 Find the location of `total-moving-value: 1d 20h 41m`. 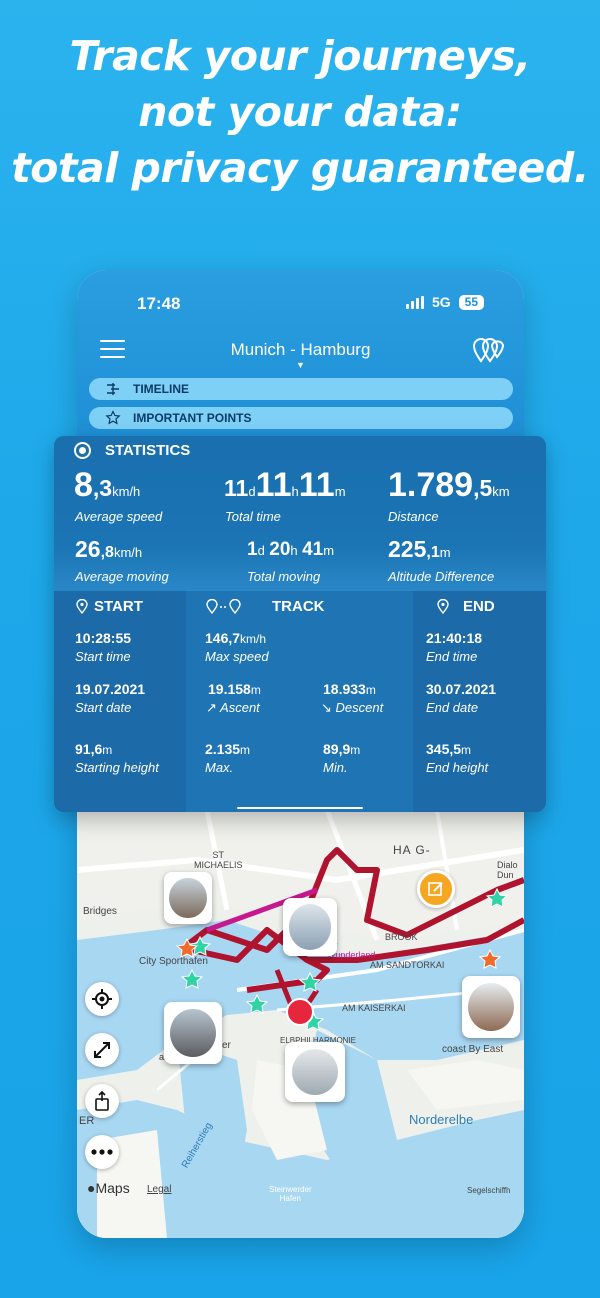

total-moving-value: 1d 20h 41m is located at coordinates (291, 549).